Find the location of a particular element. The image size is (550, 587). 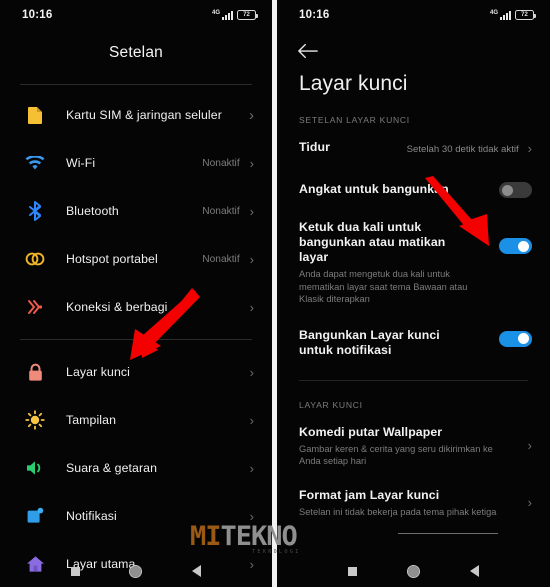

sidebar-item-notifikasi: Notifikasi › is located at coordinates (136, 516).